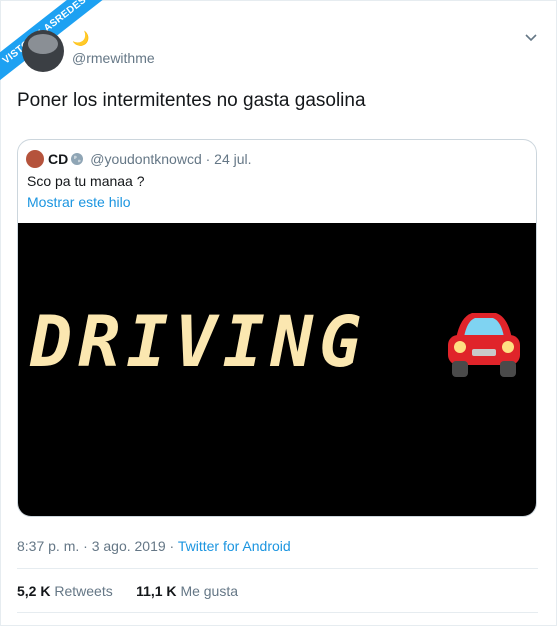  What do you see at coordinates (35, 159) in the screenshot?
I see `quoted-avatar` at bounding box center [35, 159].